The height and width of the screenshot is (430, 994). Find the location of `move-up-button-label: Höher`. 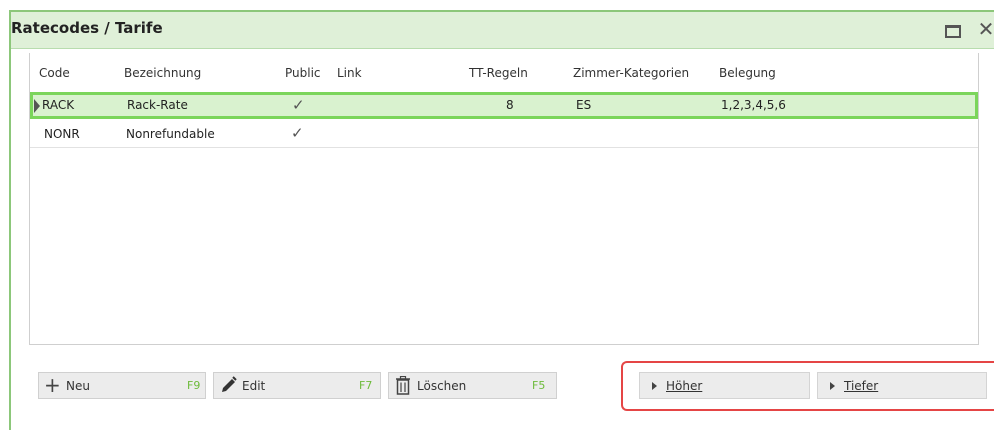

move-up-button-label: Höher is located at coordinates (684, 386).